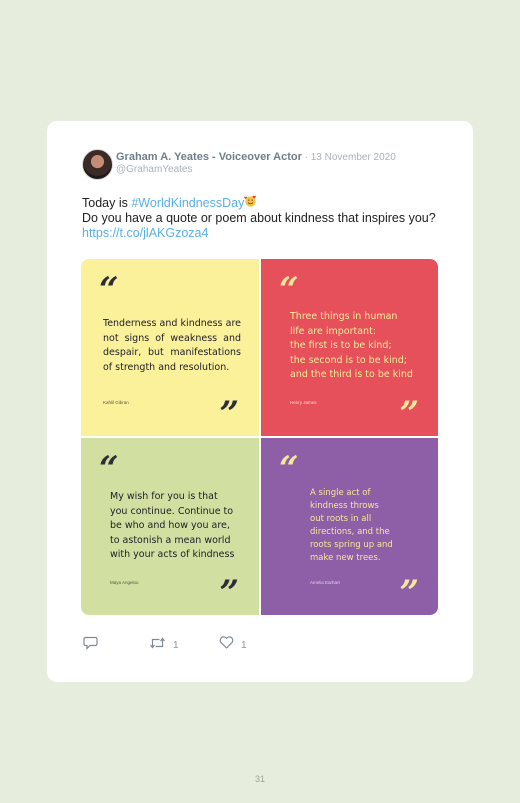 This screenshot has width=520, height=803. I want to click on quote-line: life are important:, so click(333, 331).